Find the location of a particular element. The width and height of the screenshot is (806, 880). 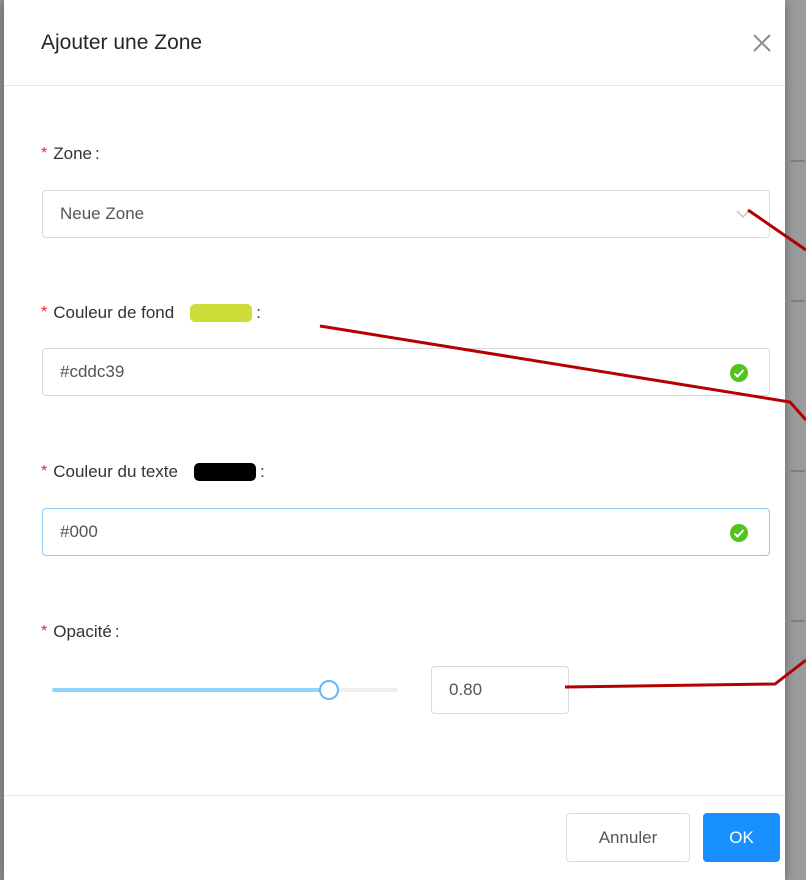

modal-footer: Annuler OK is located at coordinates (394, 837).